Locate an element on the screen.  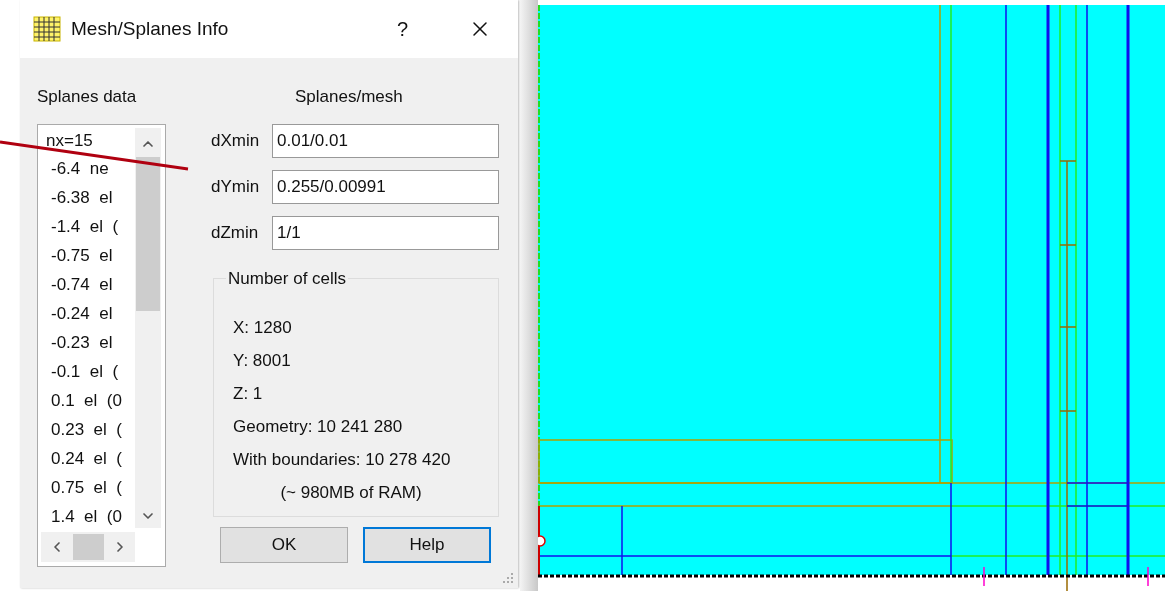
list-item: 0.1 el (0 is located at coordinates (86, 400).